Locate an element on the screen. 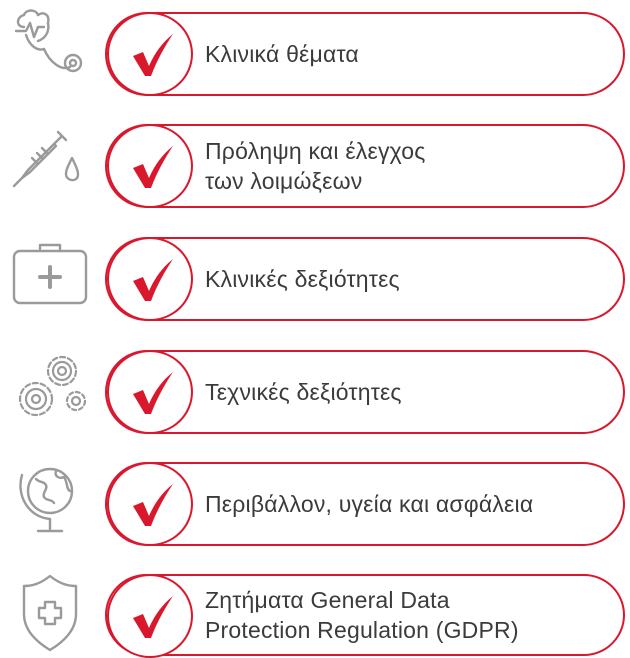 The image size is (630, 658). syringe-icon is located at coordinates (50, 163).